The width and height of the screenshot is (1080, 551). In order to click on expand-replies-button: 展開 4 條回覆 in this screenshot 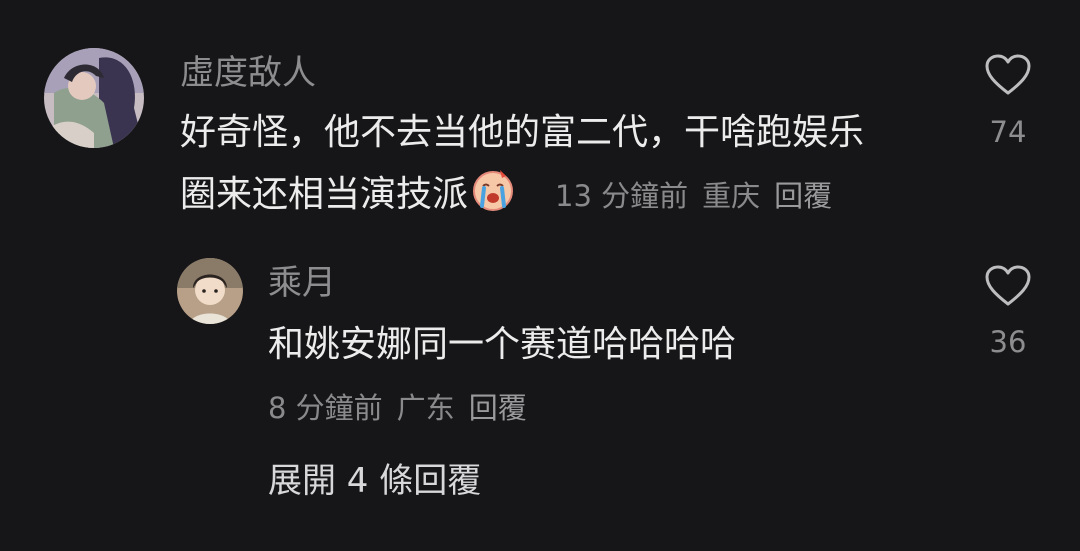, I will do `click(374, 481)`.